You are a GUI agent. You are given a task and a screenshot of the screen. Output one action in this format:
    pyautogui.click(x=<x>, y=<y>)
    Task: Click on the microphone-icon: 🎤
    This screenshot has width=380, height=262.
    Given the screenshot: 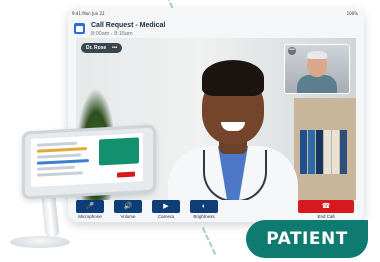 What is the action you would take?
    pyautogui.click(x=90, y=206)
    